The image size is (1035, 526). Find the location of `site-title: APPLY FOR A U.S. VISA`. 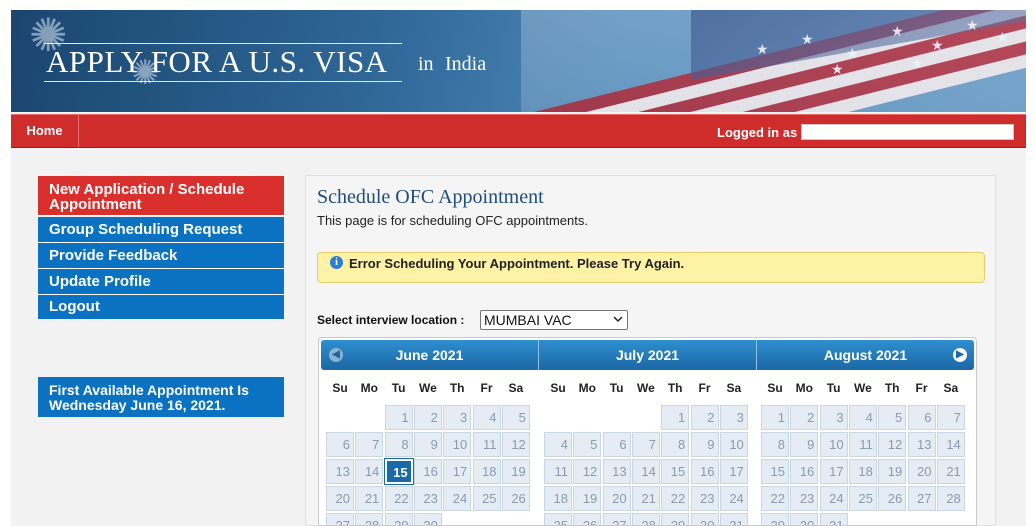

site-title: APPLY FOR A U.S. VISA is located at coordinates (217, 61).